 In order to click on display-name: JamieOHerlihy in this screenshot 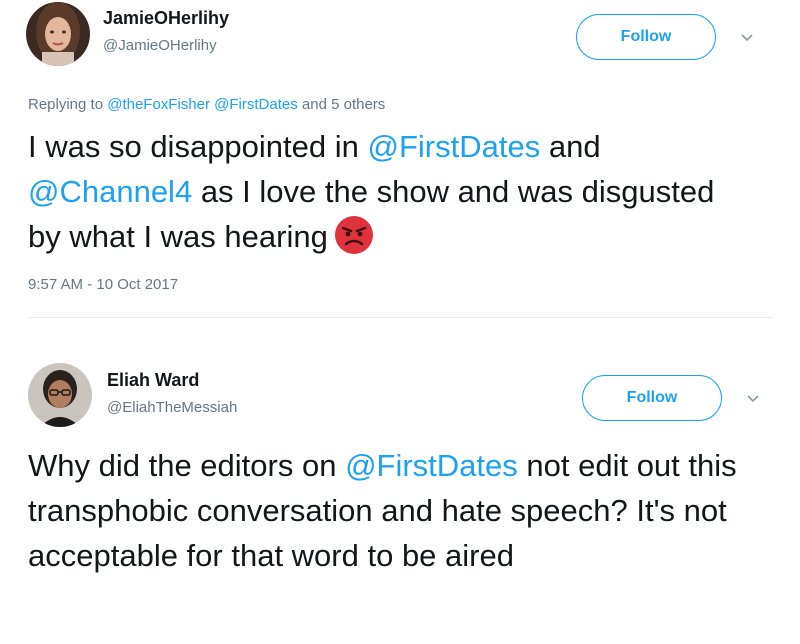, I will do `click(166, 18)`.